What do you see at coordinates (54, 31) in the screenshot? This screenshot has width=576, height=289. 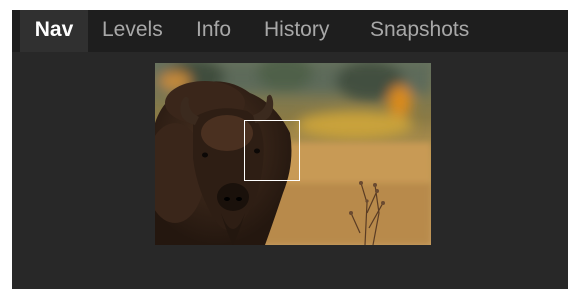 I see `tab-nav: Nav` at bounding box center [54, 31].